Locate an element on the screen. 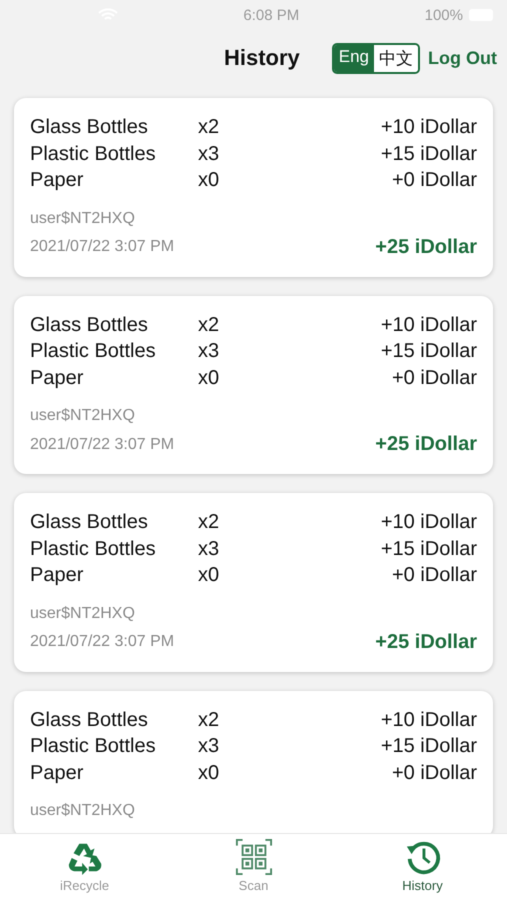 This screenshot has width=507, height=900. battery-level: 100% is located at coordinates (443, 15).